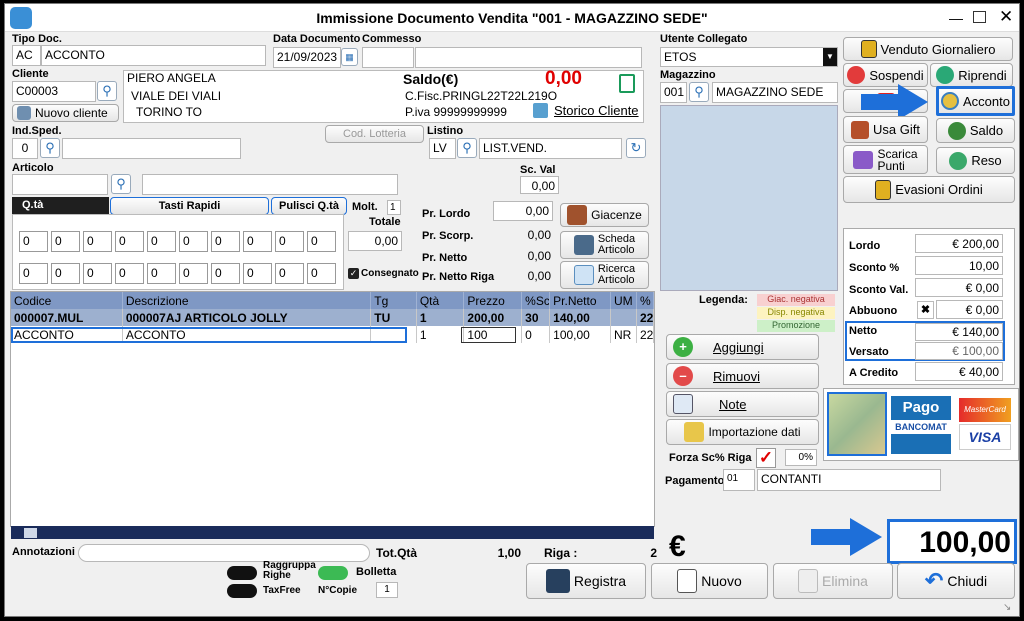  I want to click on bolletta-toggle, so click(333, 573).